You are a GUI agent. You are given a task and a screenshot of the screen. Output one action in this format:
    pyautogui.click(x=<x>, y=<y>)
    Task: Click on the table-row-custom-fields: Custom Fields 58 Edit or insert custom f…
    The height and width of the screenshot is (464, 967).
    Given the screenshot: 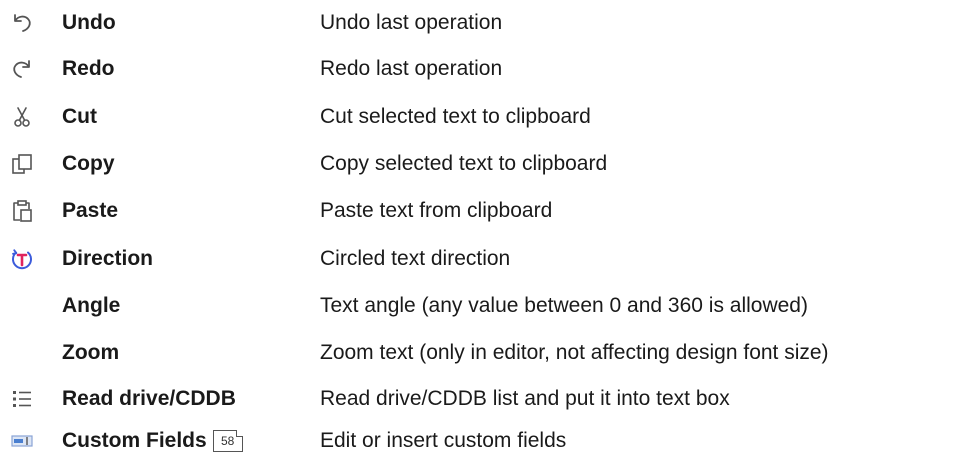 What is the action you would take?
    pyautogui.click(x=483, y=441)
    